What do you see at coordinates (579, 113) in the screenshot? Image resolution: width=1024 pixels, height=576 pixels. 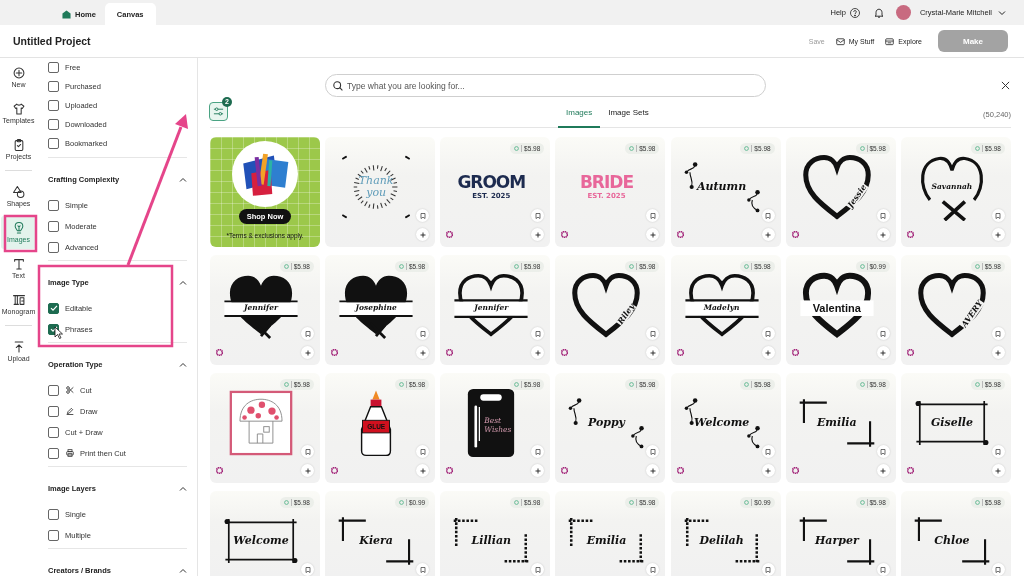 I see `tab: Images` at bounding box center [579, 113].